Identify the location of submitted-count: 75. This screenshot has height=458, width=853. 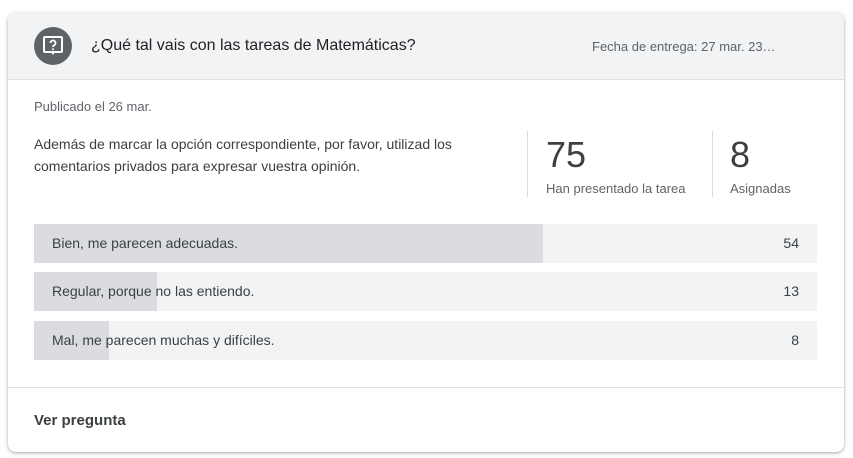
(566, 155).